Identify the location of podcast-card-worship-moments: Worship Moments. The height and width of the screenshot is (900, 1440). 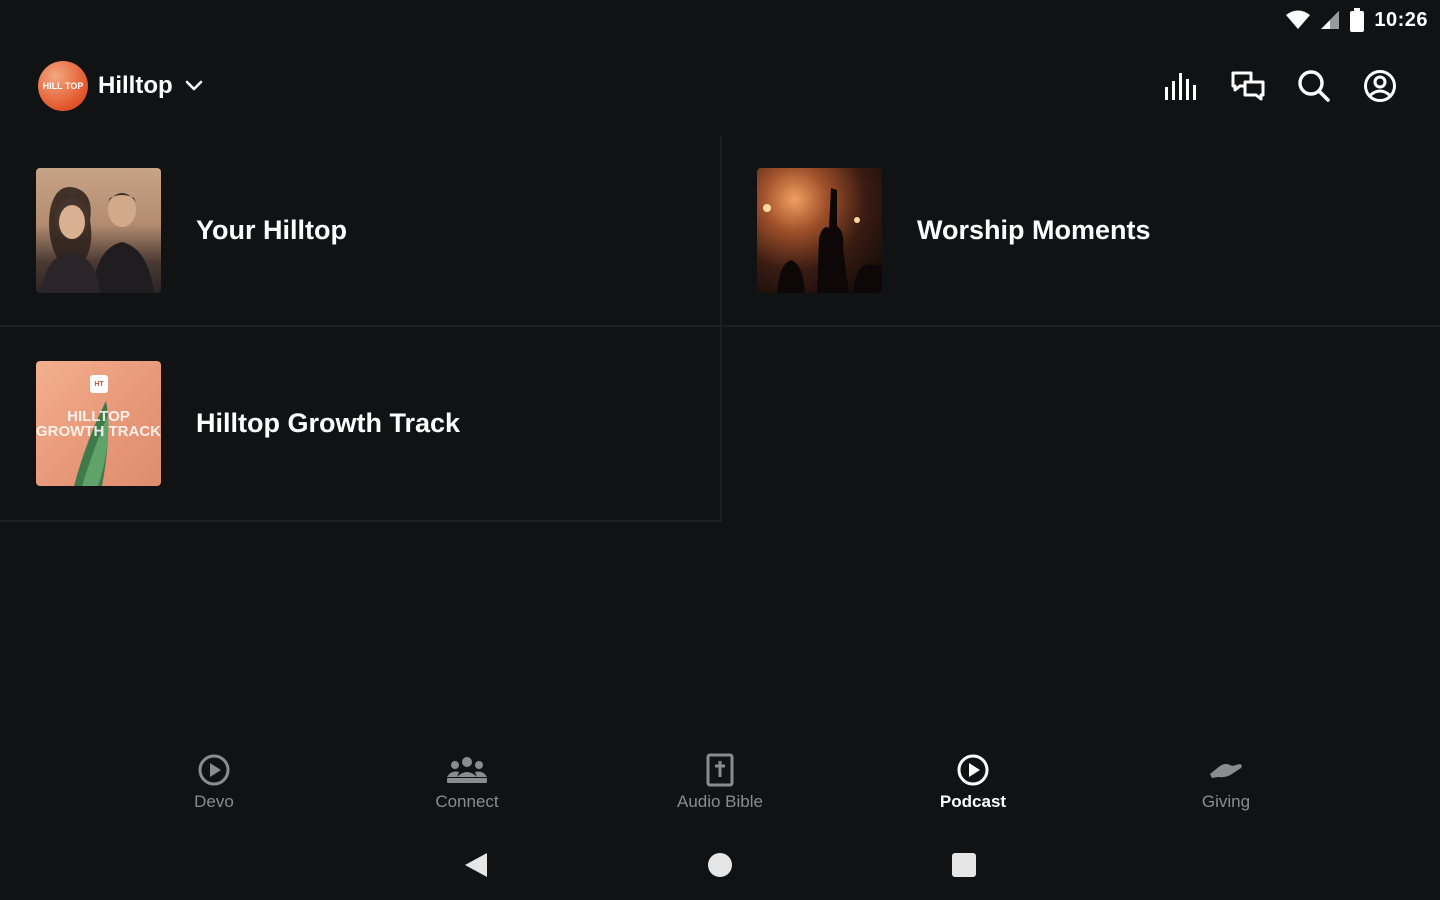
(1081, 231).